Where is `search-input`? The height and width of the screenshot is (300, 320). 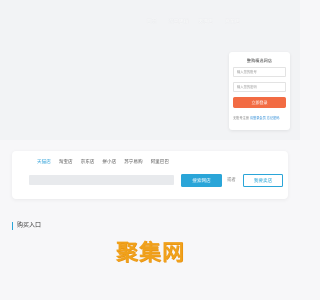 search-input is located at coordinates (101, 180).